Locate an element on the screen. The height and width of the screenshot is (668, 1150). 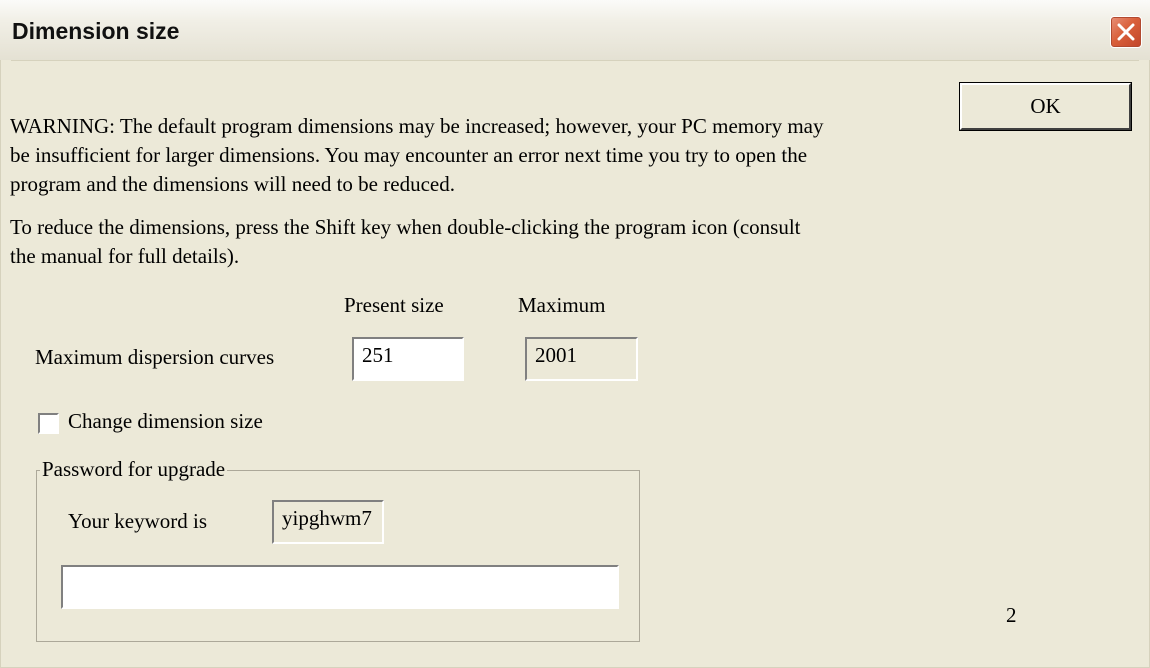
keyword-label: Your keyword is is located at coordinates (138, 521).